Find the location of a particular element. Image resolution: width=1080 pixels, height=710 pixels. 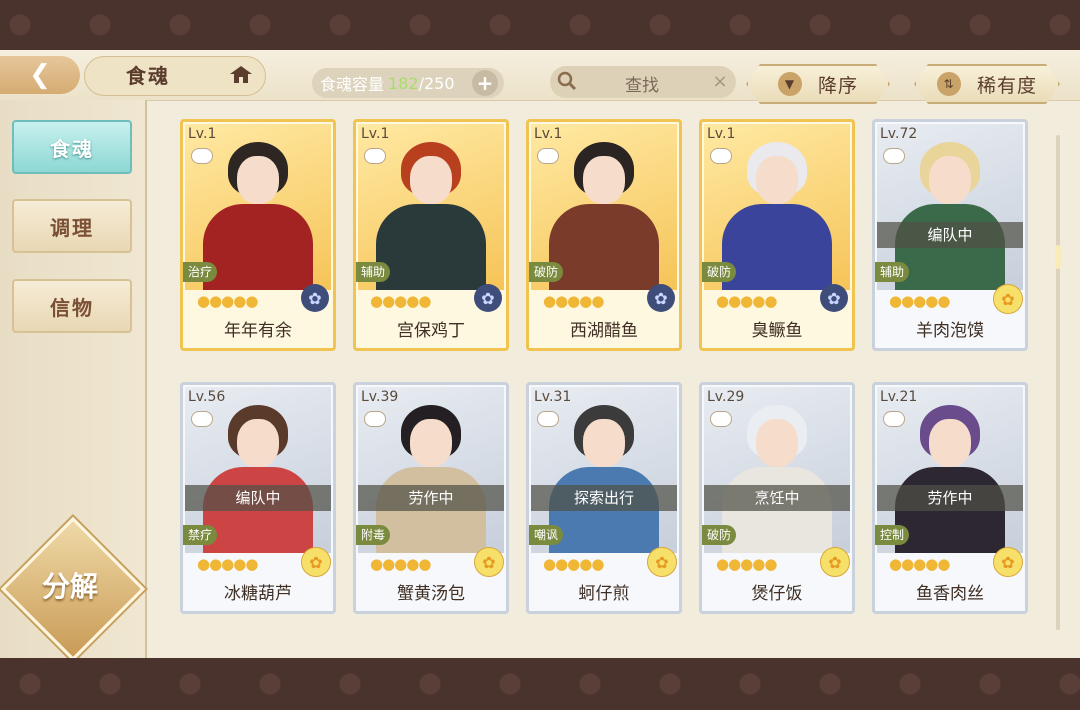

food-soul-card: Lv.1 破防 ●●●●● ✿ 臭鳜鱼 is located at coordinates (777, 235).